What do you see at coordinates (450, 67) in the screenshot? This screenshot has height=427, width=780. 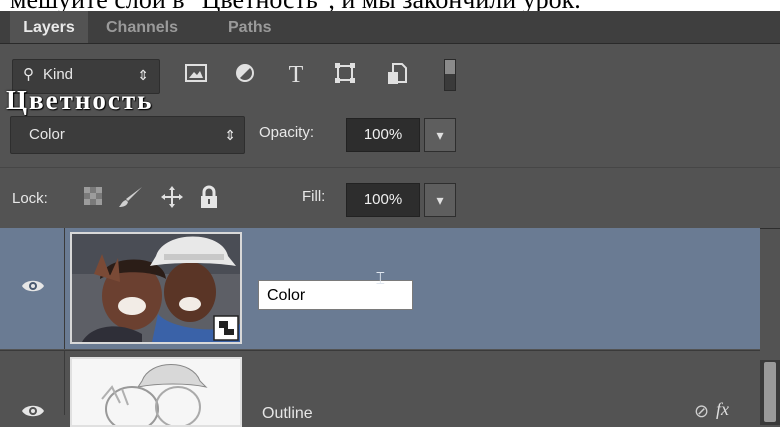 I see `toggle-knob` at bounding box center [450, 67].